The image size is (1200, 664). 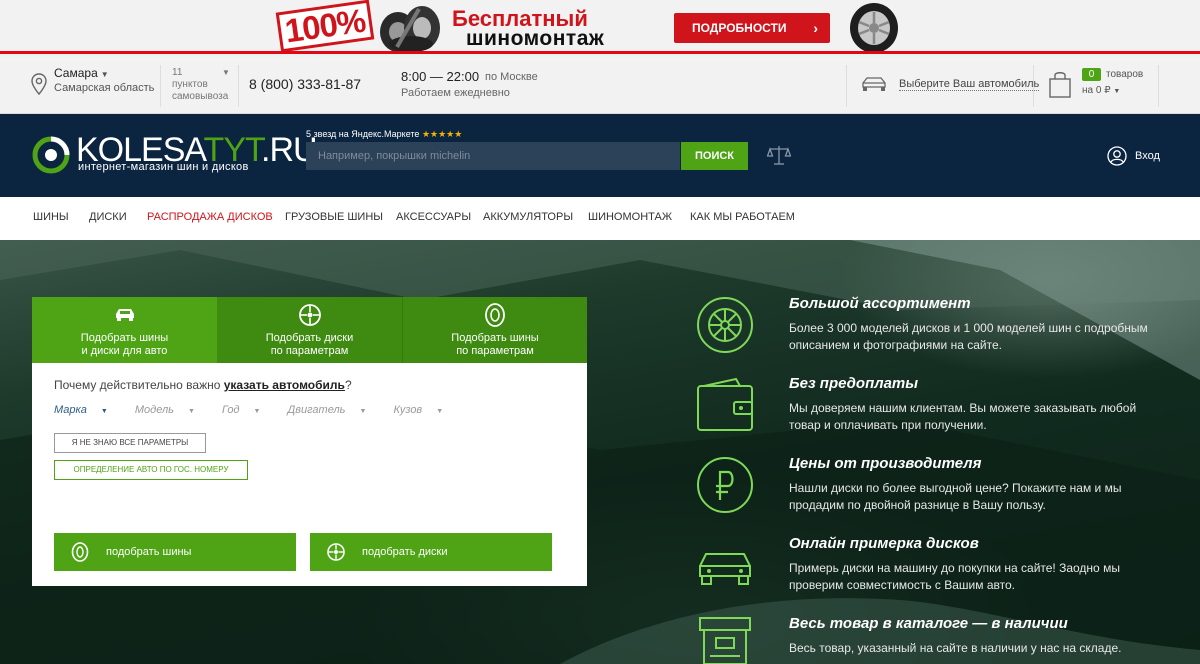 I want to click on why-prefix: Почему действительно важно, so click(x=139, y=385).